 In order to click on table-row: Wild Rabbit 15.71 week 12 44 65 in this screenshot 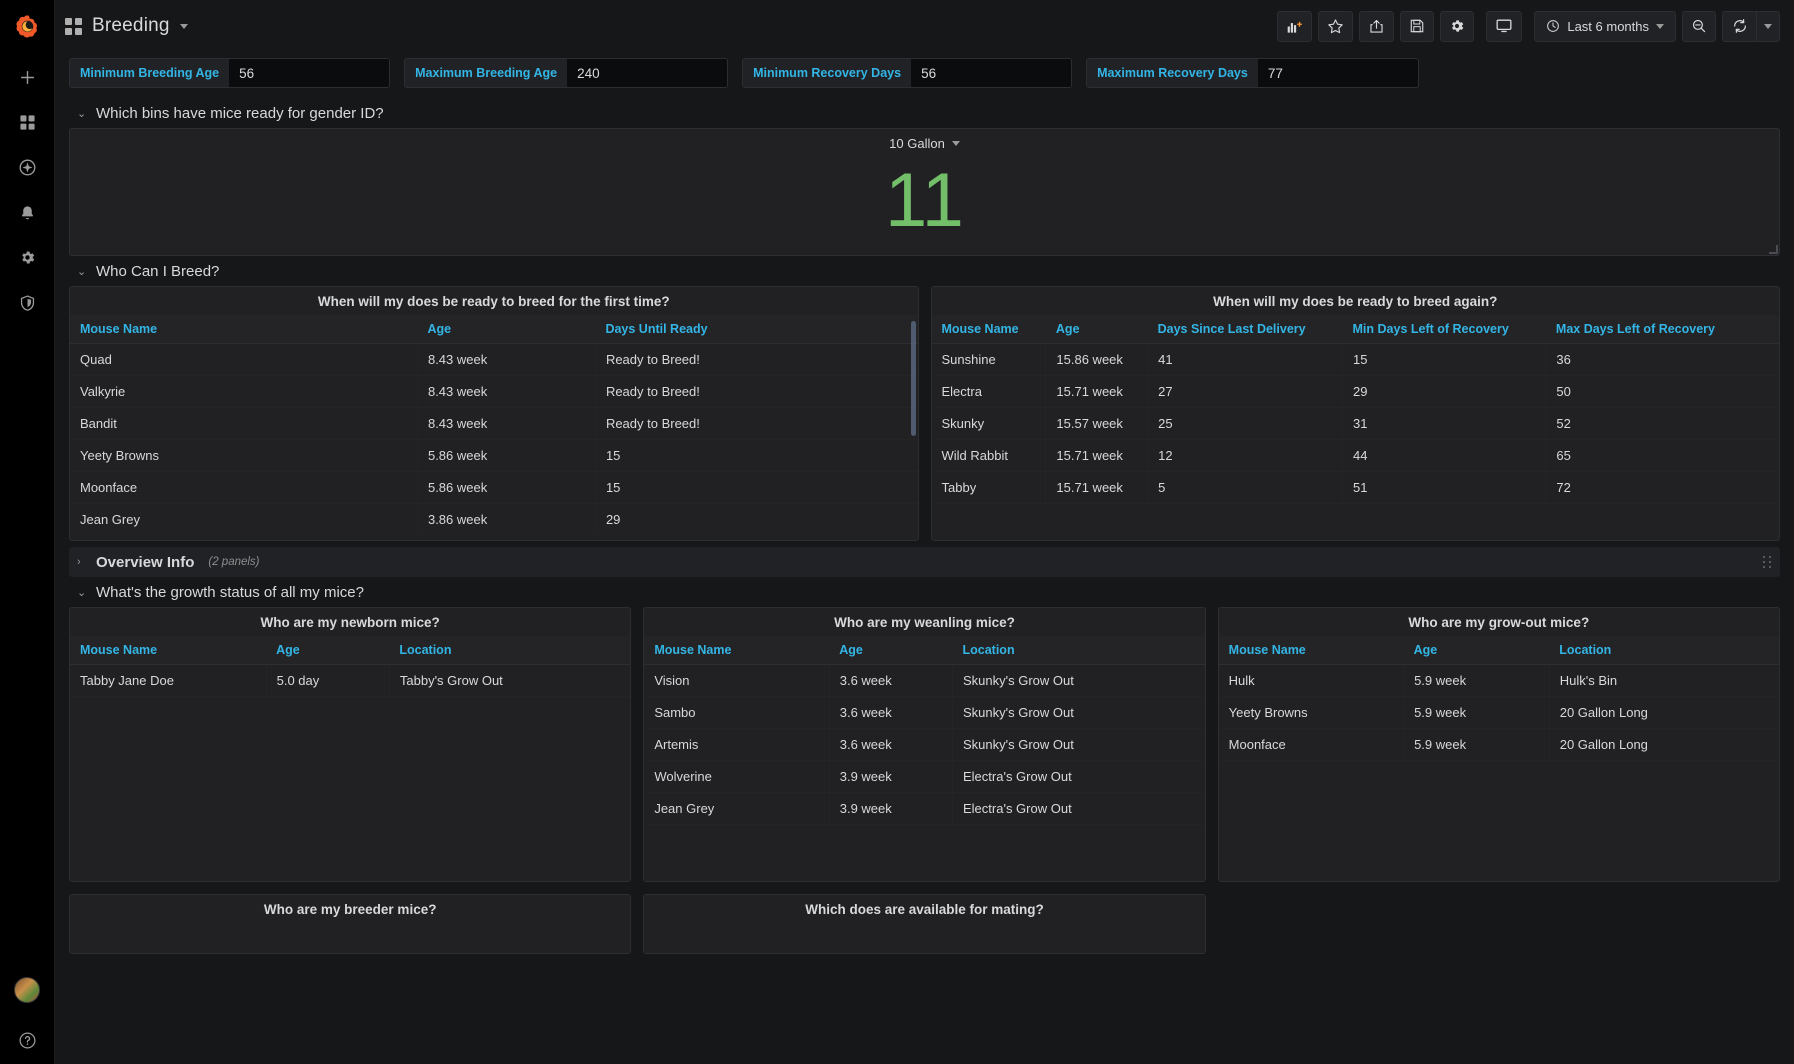, I will do `click(1355, 455)`.